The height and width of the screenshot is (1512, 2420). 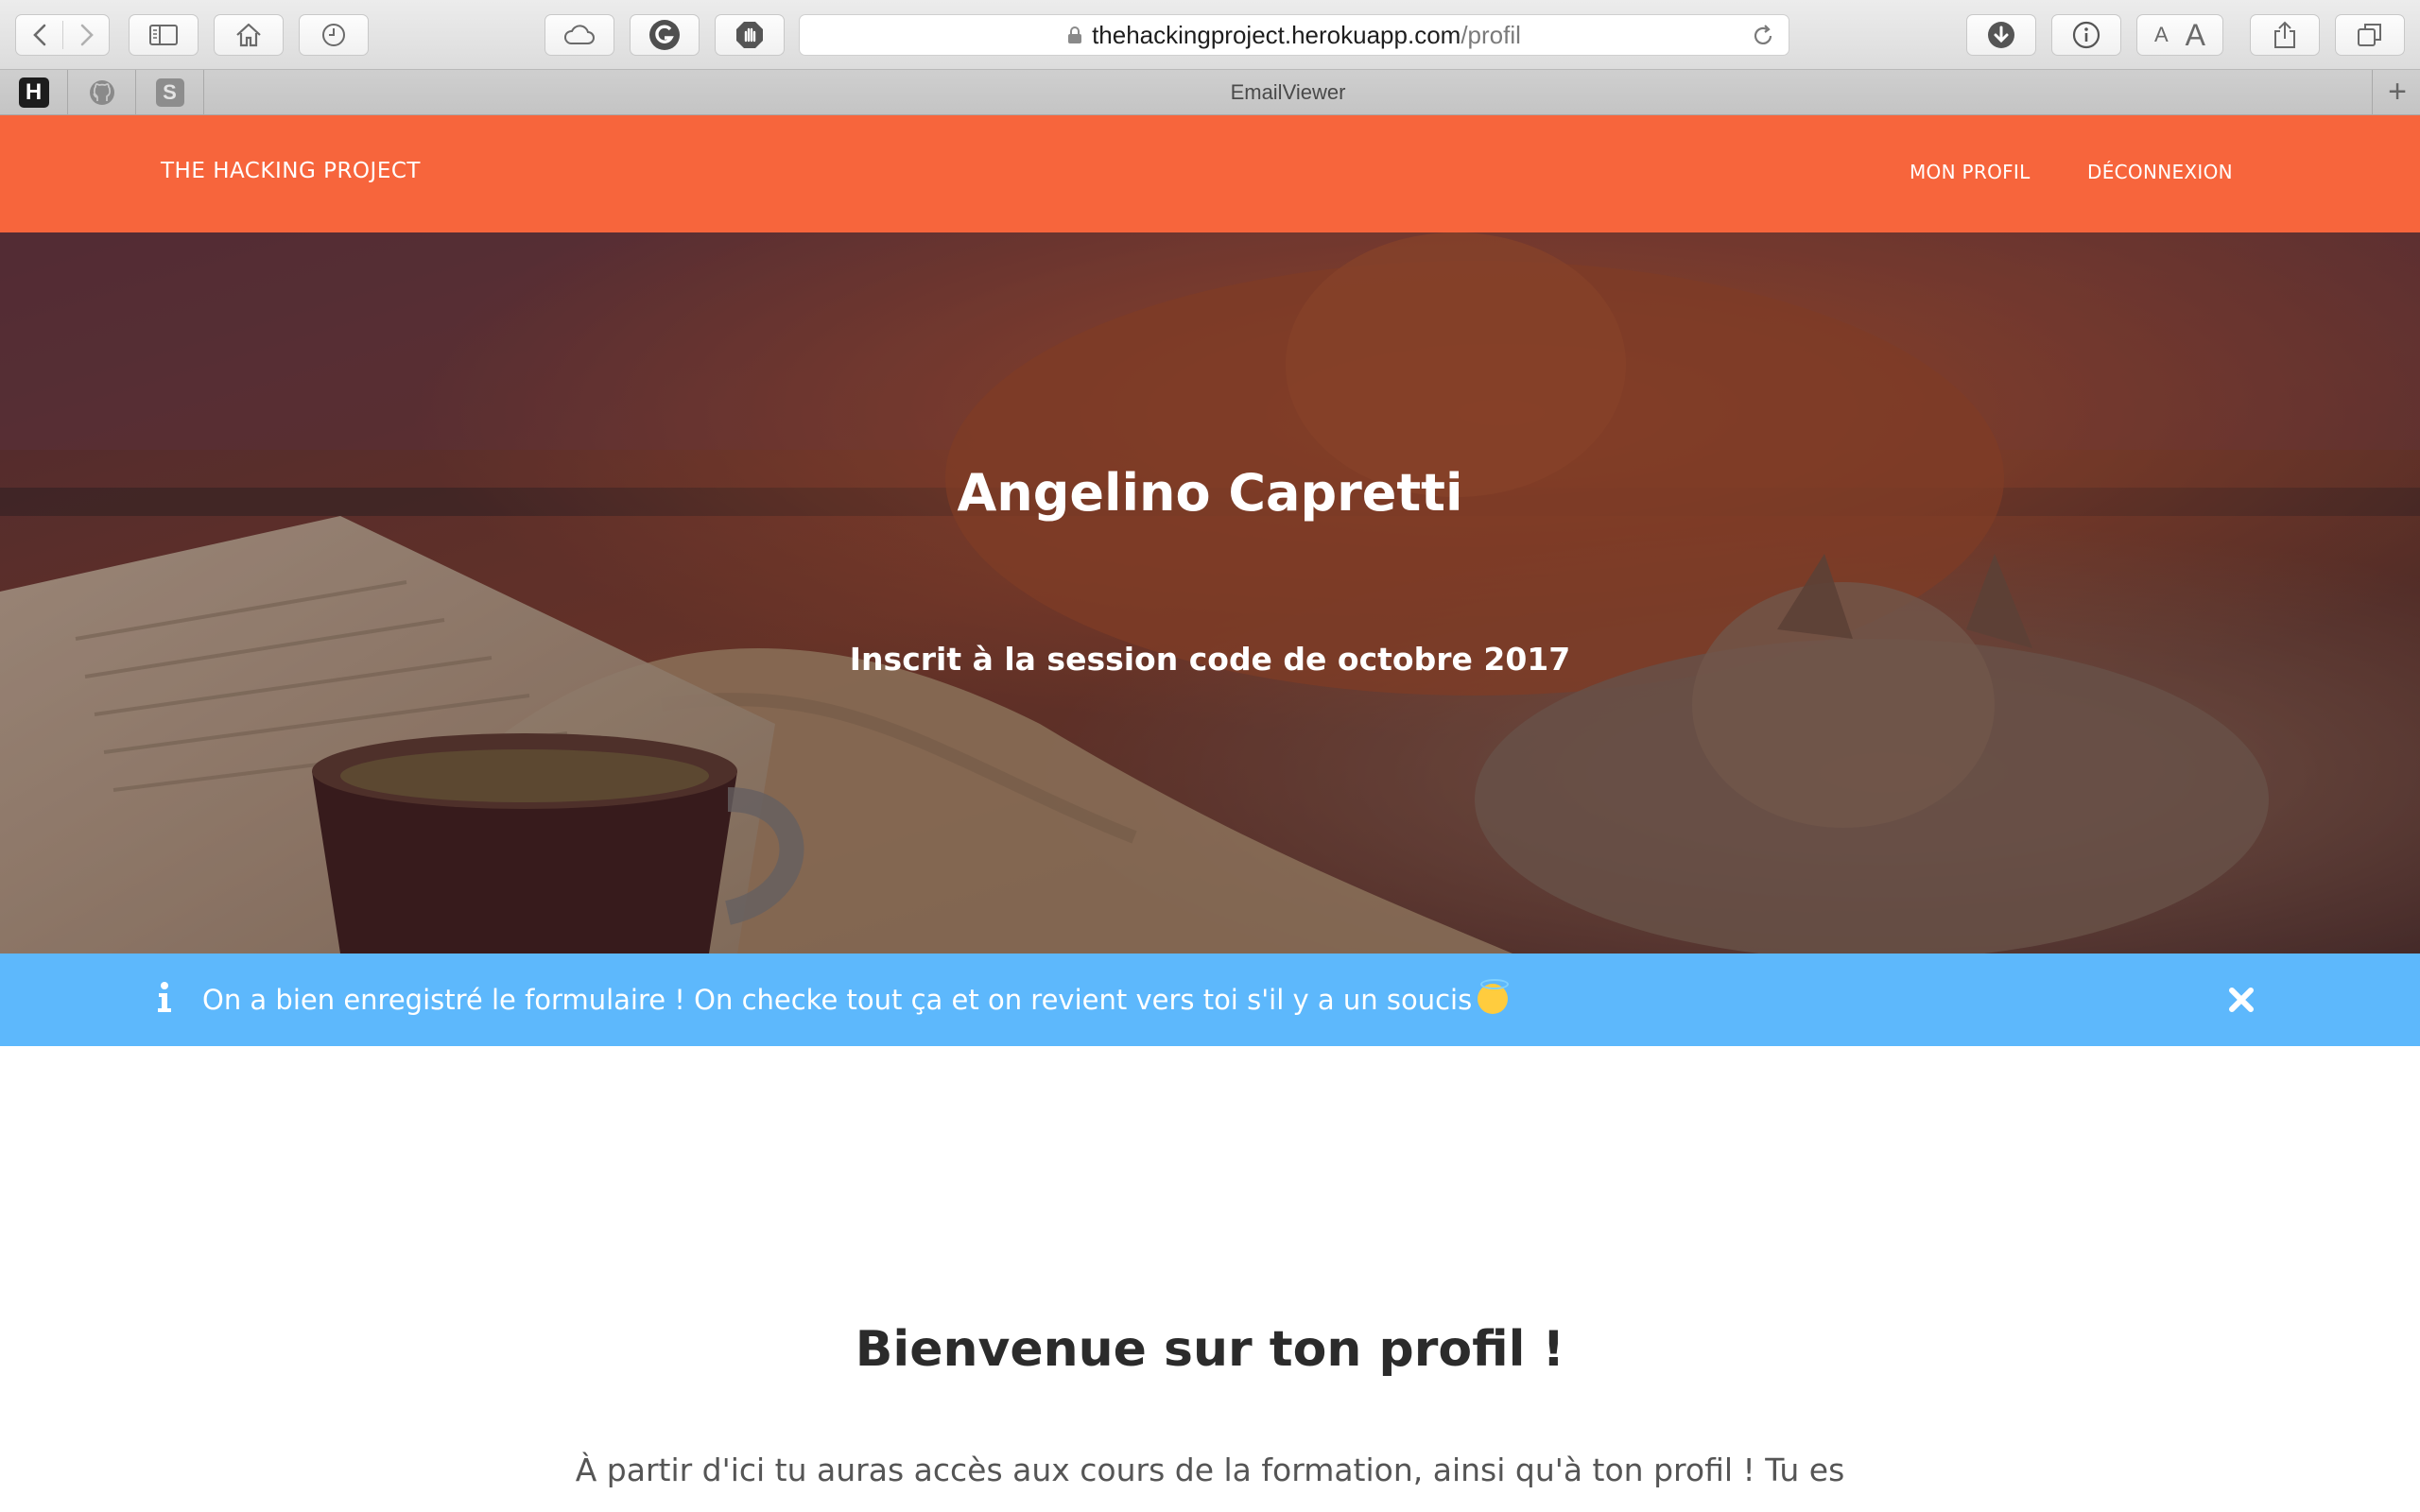 I want to click on home-button, so click(x=249, y=35).